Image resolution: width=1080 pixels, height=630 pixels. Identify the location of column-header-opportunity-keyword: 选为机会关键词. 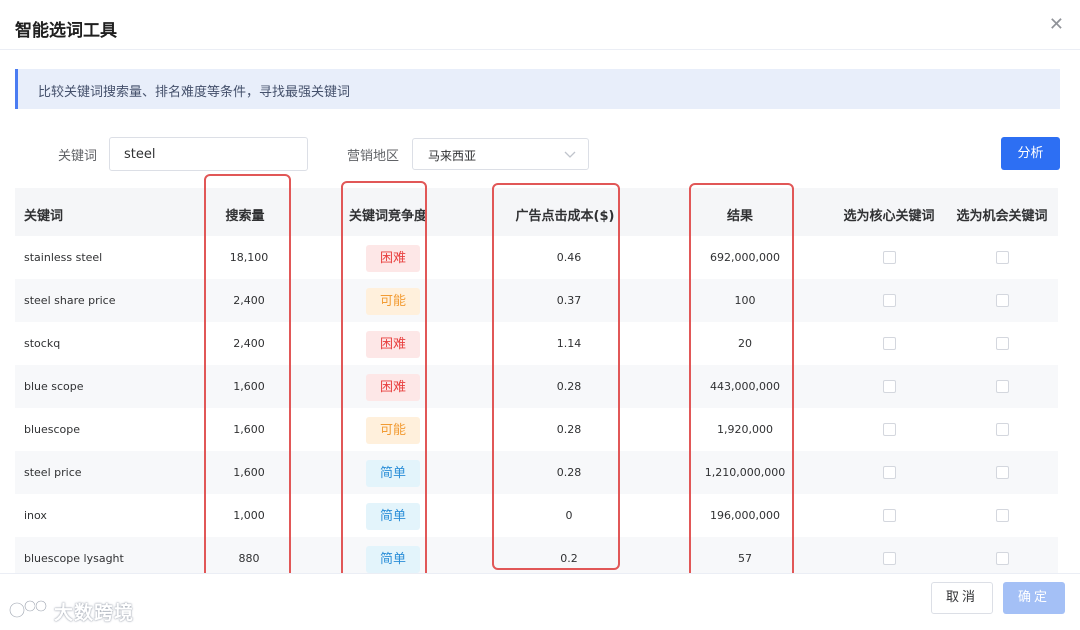
(1002, 216).